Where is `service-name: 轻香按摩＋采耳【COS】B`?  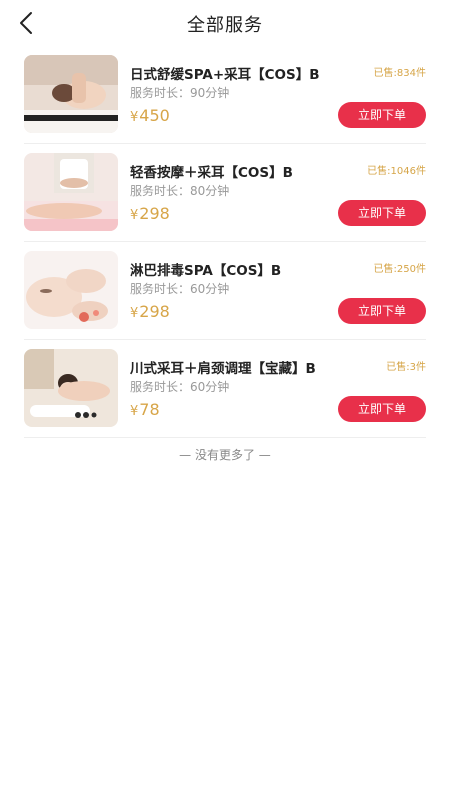 service-name: 轻香按摩＋采耳【COS】B is located at coordinates (211, 173).